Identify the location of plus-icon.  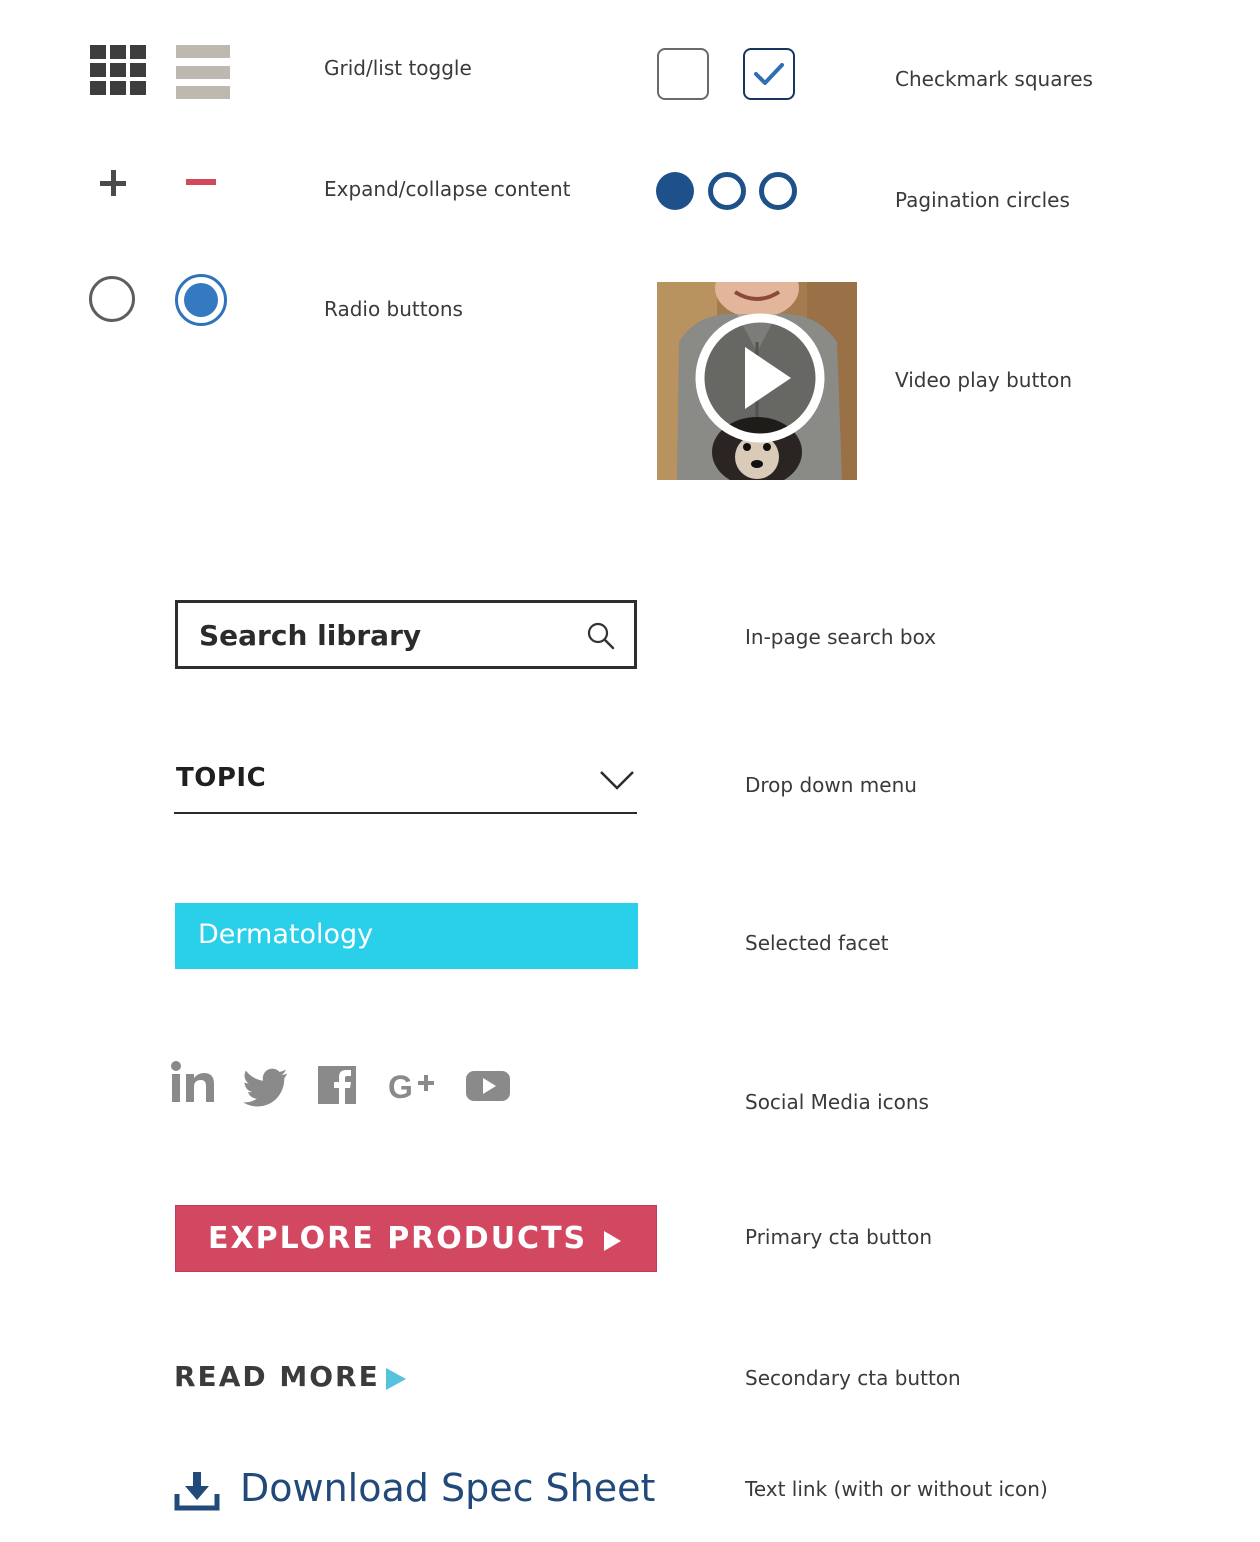
(114, 184).